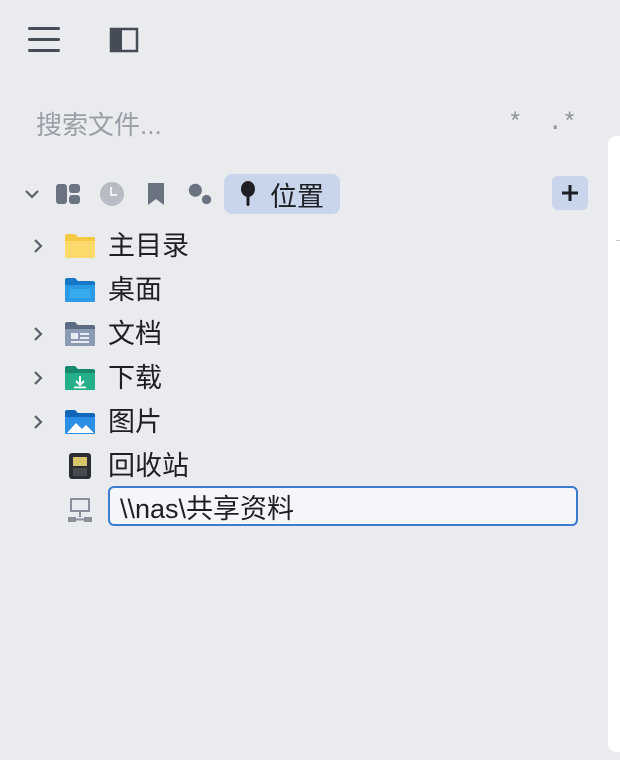 Image resolution: width=620 pixels, height=760 pixels. I want to click on tab-locations: 位置, so click(282, 194).